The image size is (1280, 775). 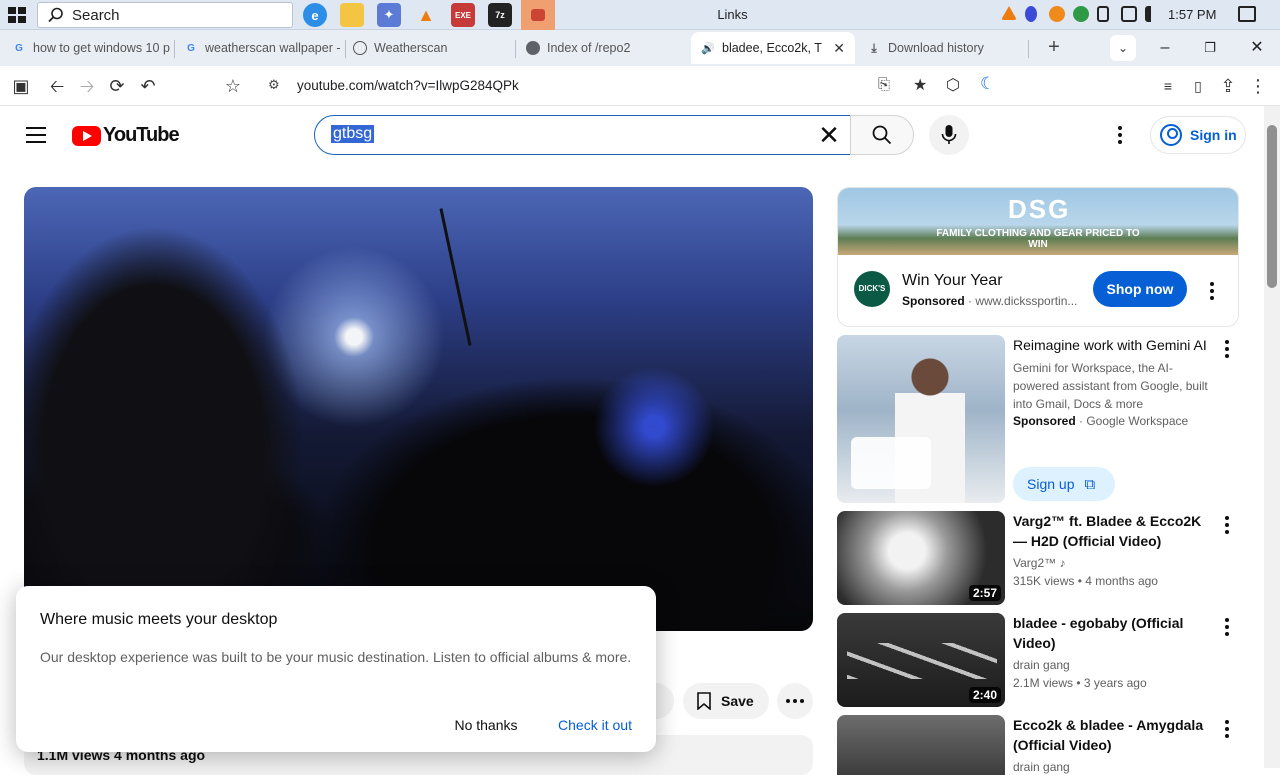 I want to click on clear-search-icon: ✕, so click(x=829, y=135).